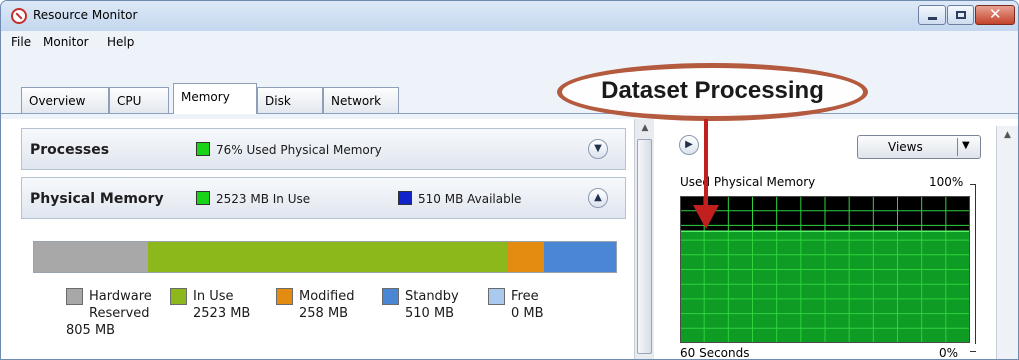 The image size is (1019, 360). What do you see at coordinates (932, 15) in the screenshot?
I see `minimize-button` at bounding box center [932, 15].